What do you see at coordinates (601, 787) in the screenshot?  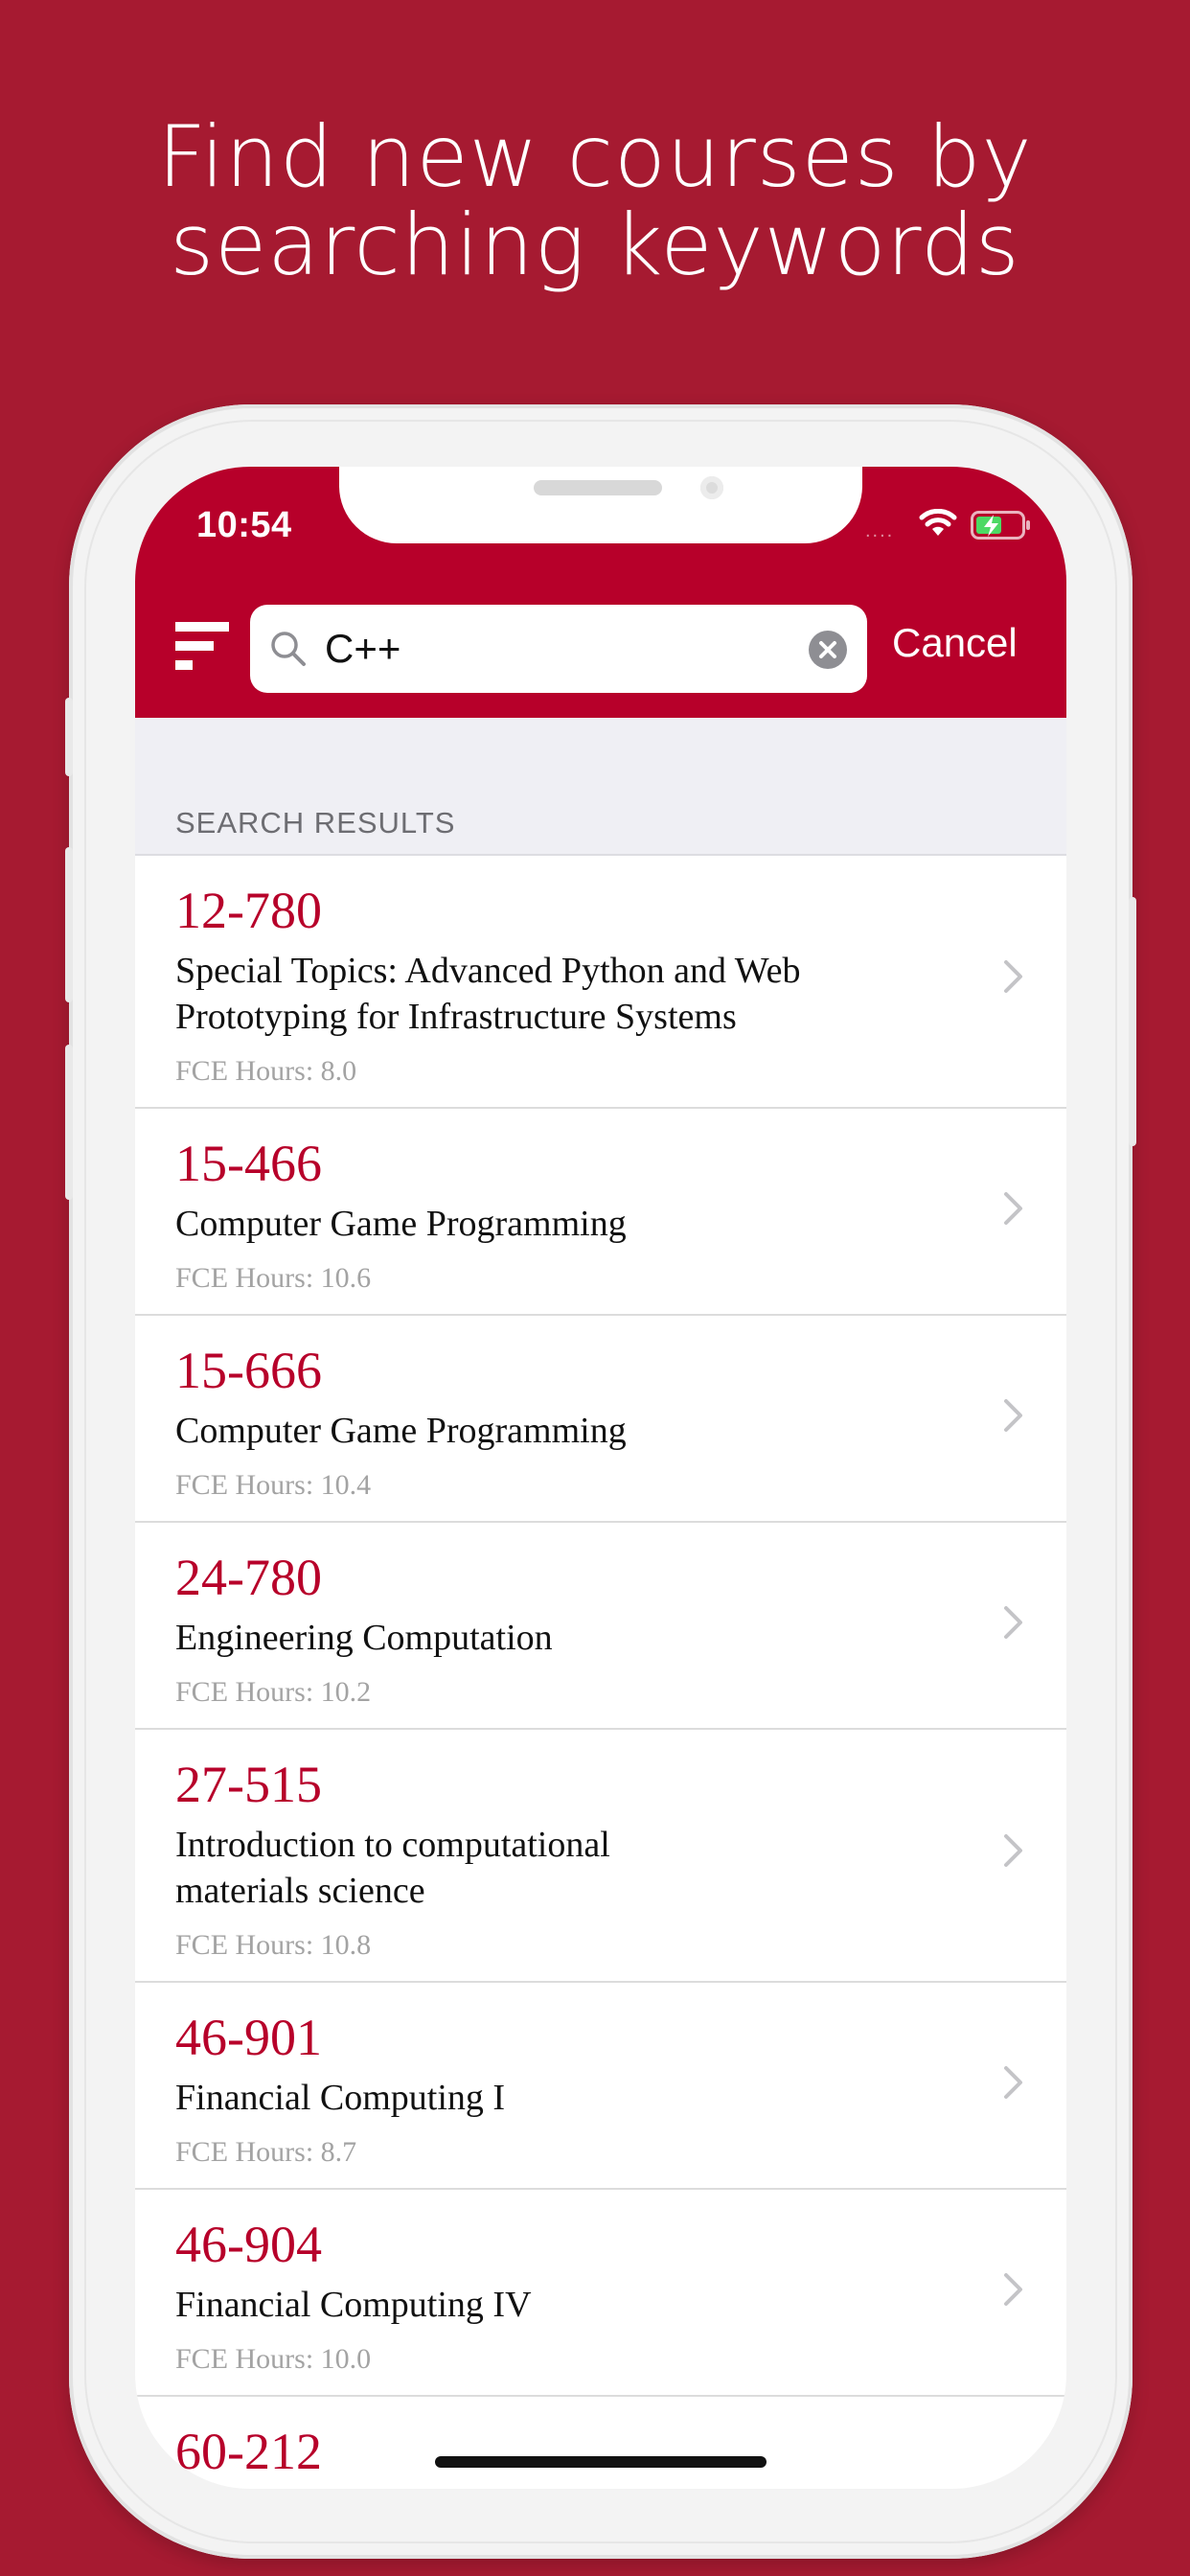 I see `section-header: SEARCH RESULTS` at bounding box center [601, 787].